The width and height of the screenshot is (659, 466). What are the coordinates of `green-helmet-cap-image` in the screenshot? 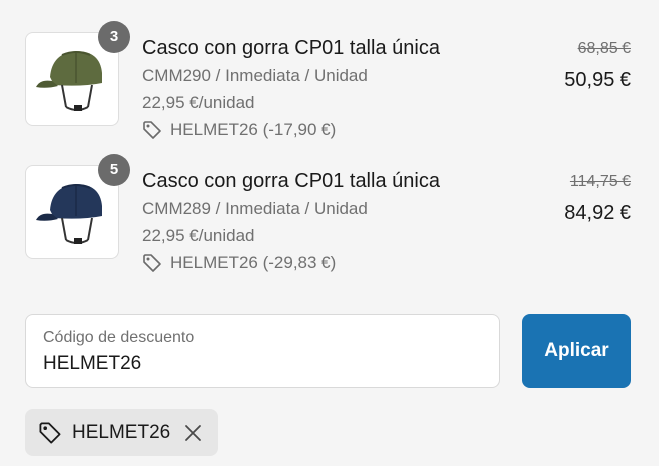 It's located at (69, 81).